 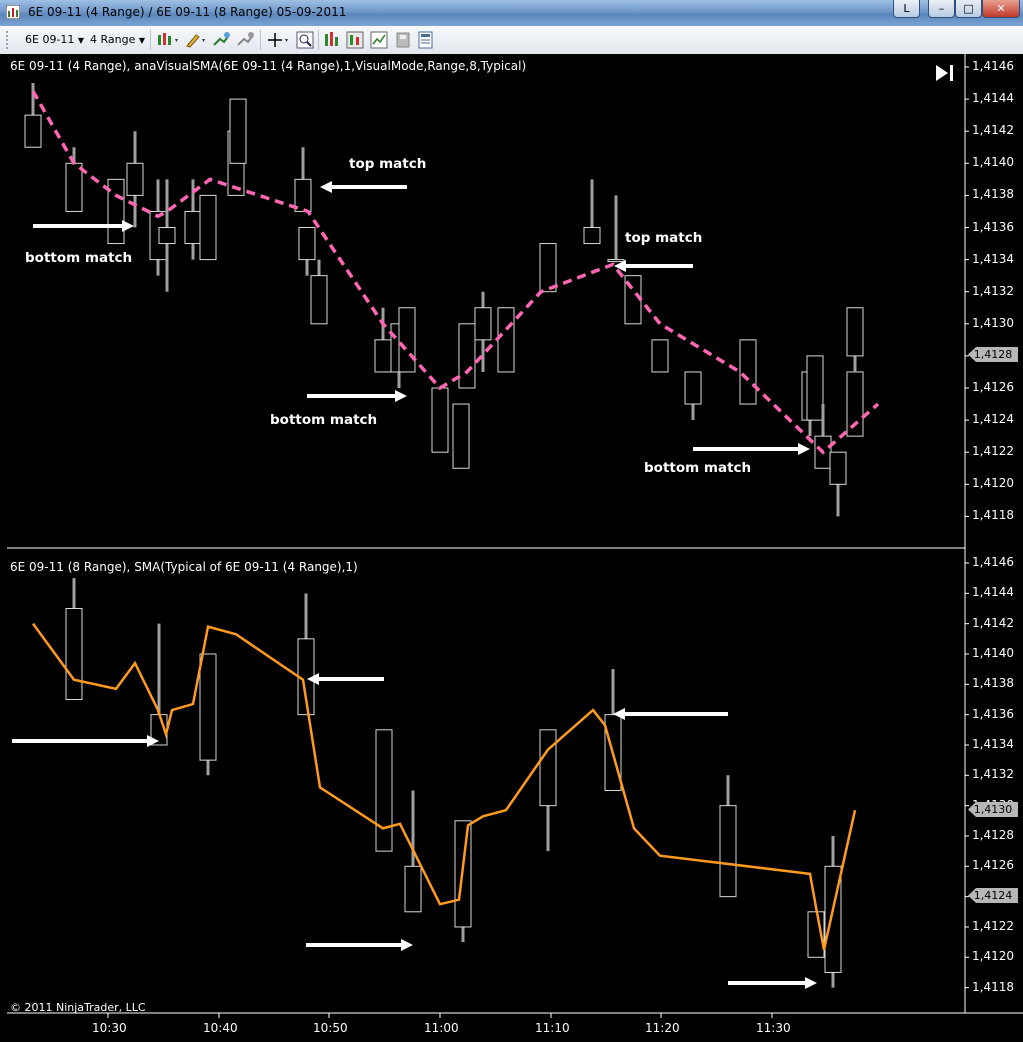 I want to click on instrument-selector: 6E 09-11 ▼, so click(x=54, y=40).